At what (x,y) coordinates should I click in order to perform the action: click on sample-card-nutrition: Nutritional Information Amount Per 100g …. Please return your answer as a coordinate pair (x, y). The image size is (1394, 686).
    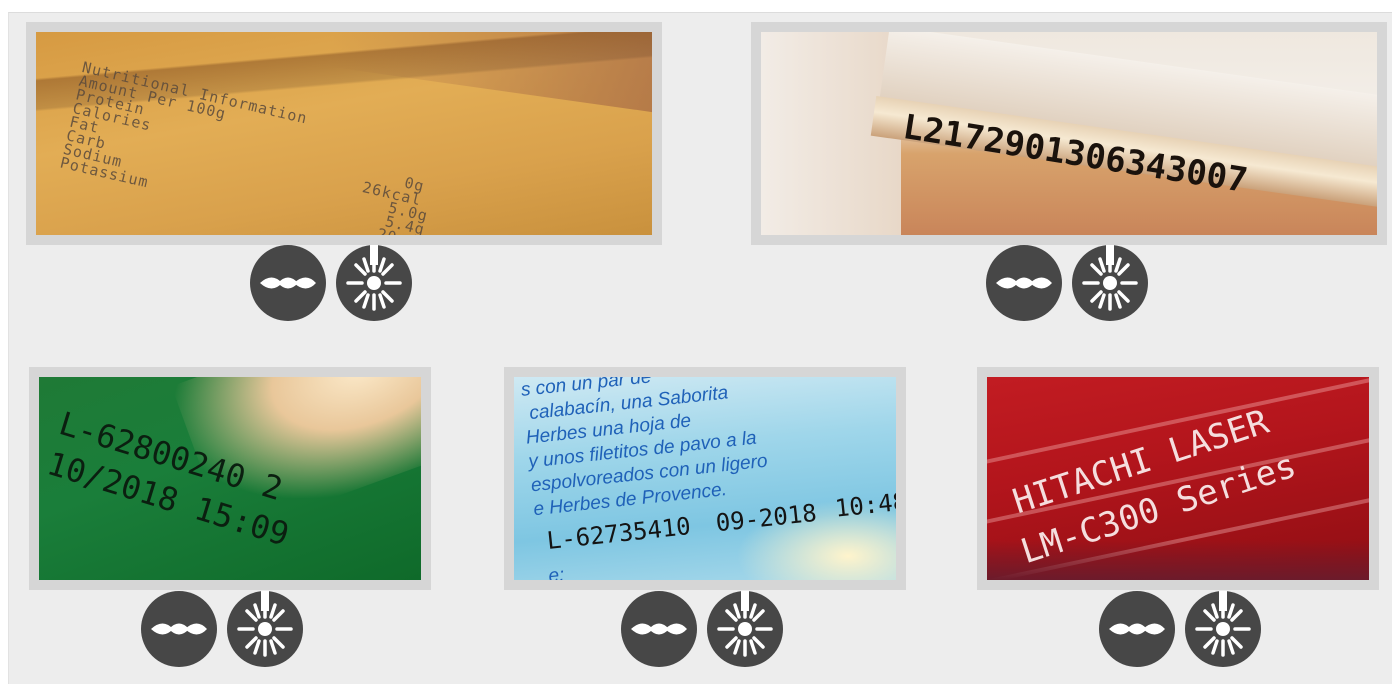
    Looking at the image, I should click on (344, 133).